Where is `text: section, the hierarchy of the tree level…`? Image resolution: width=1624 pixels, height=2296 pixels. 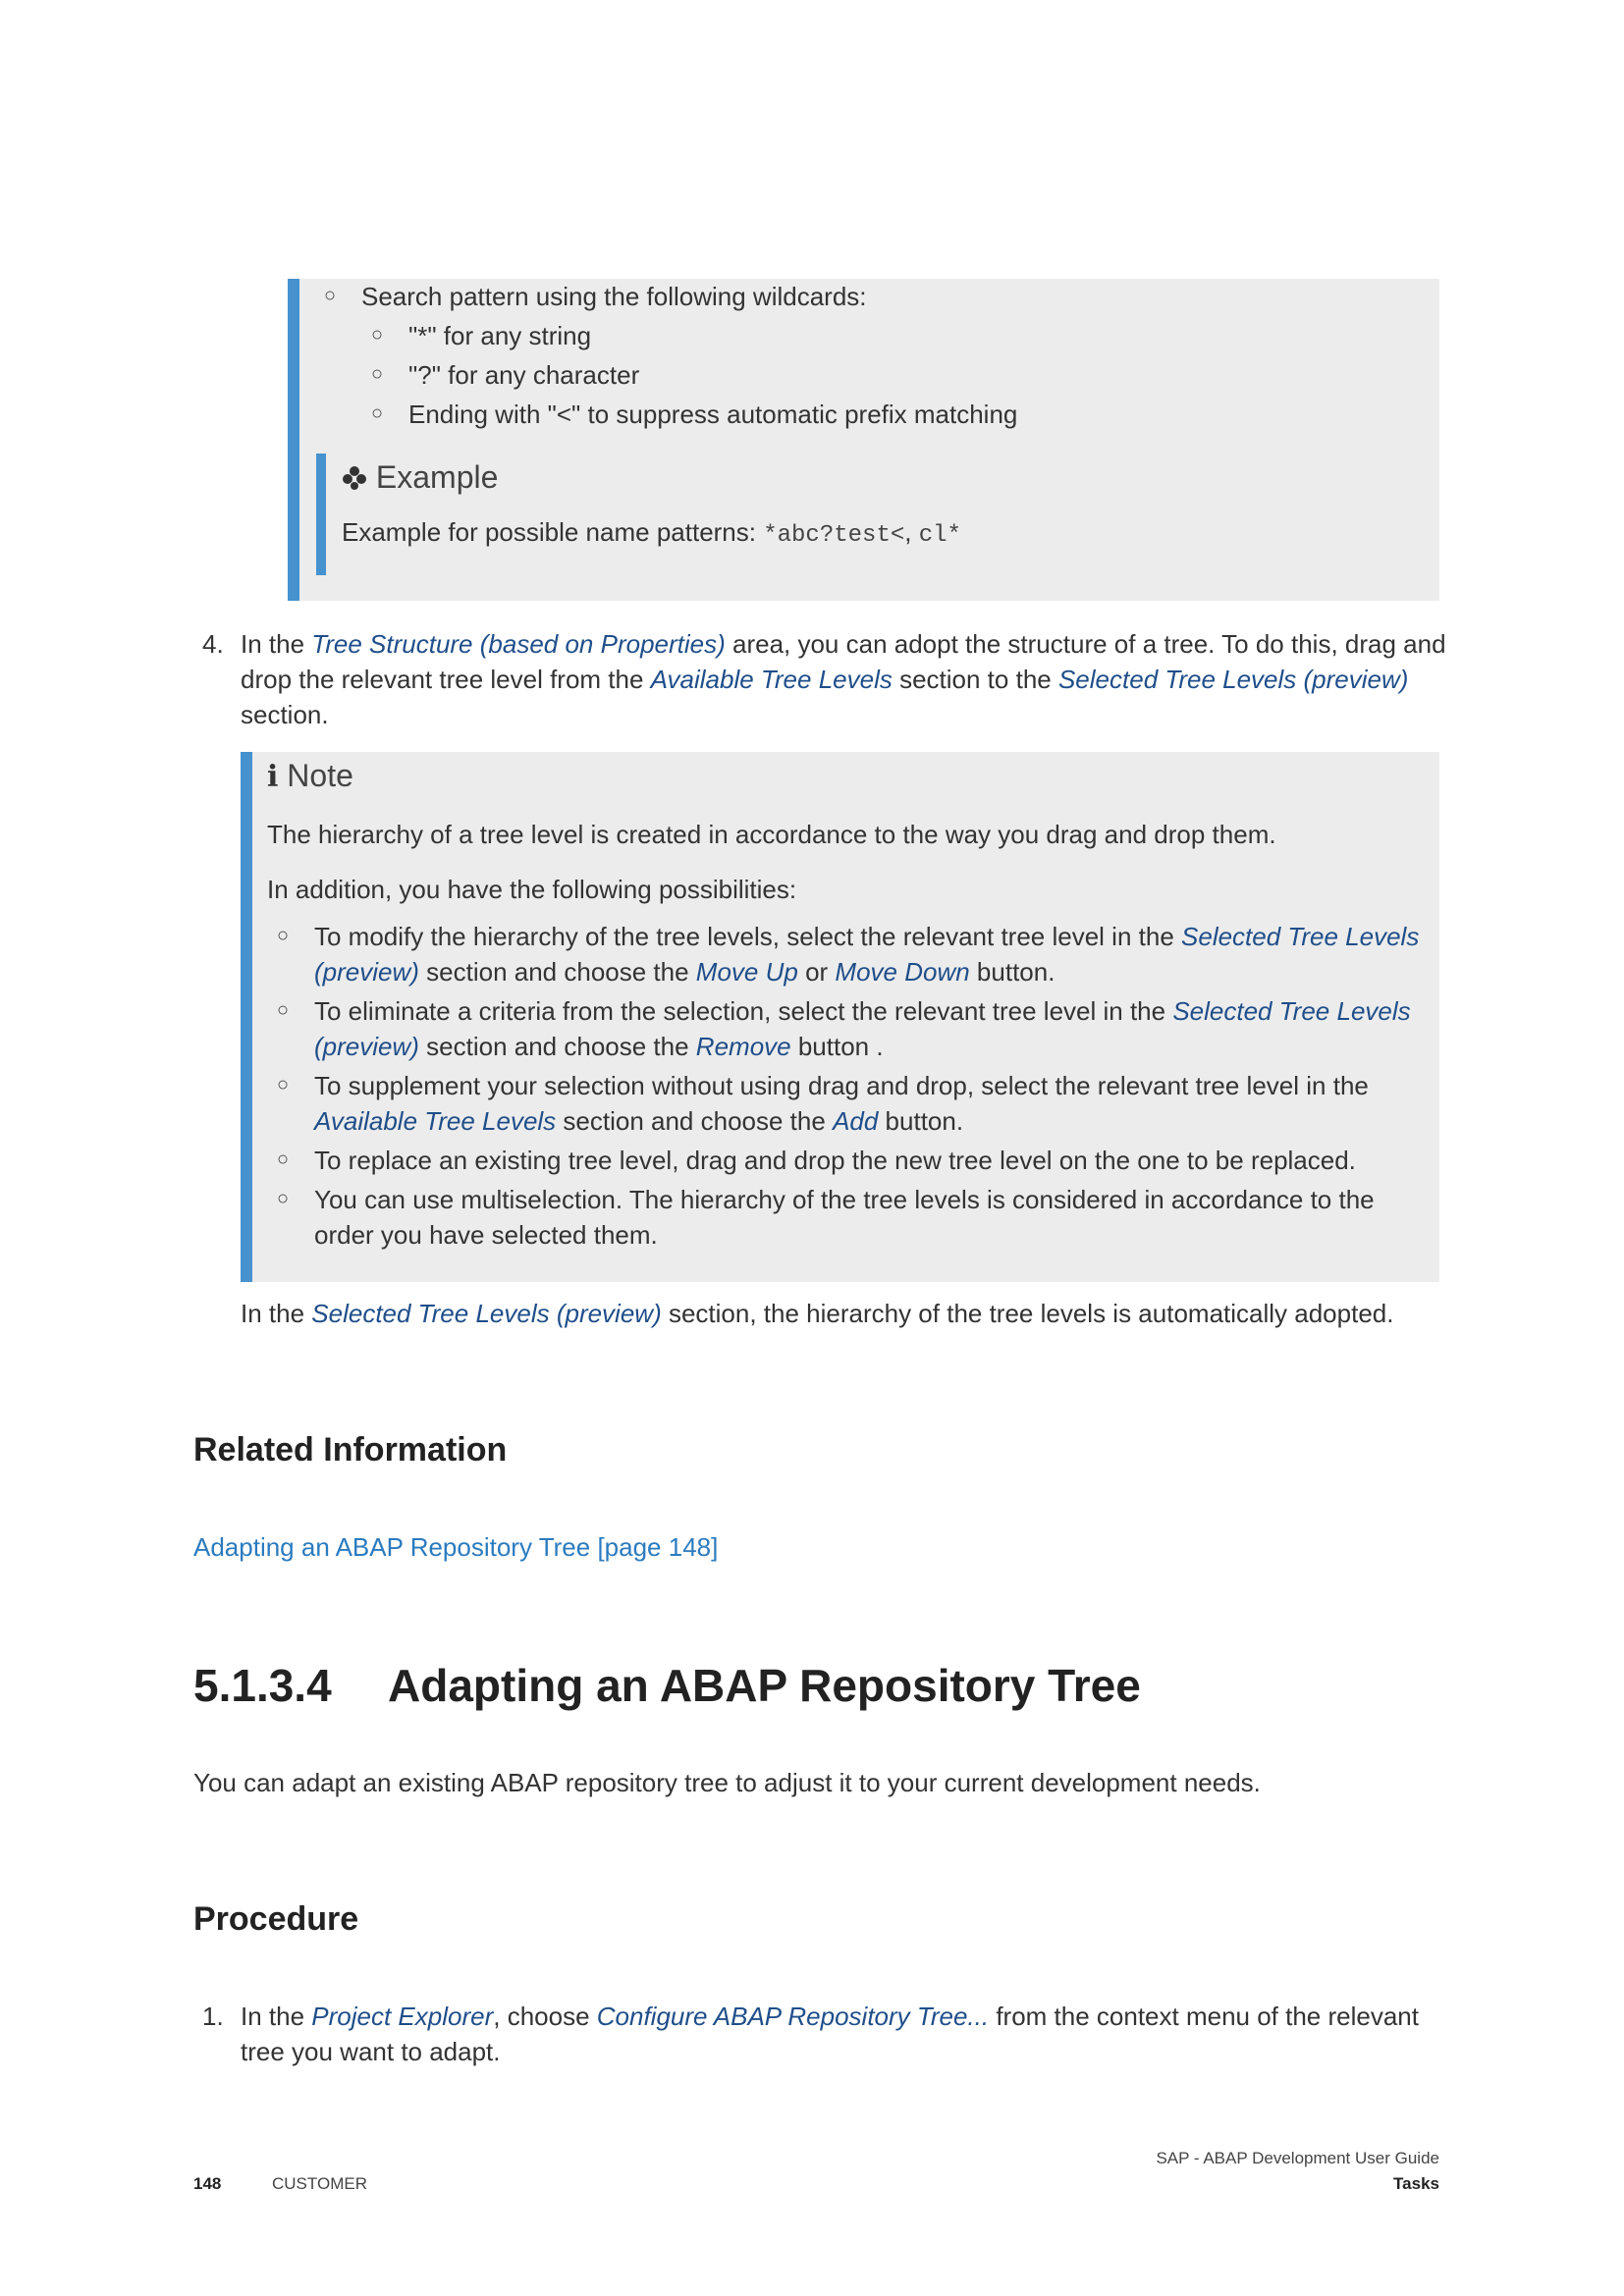 text: section, the hierarchy of the tree level… is located at coordinates (1027, 1314).